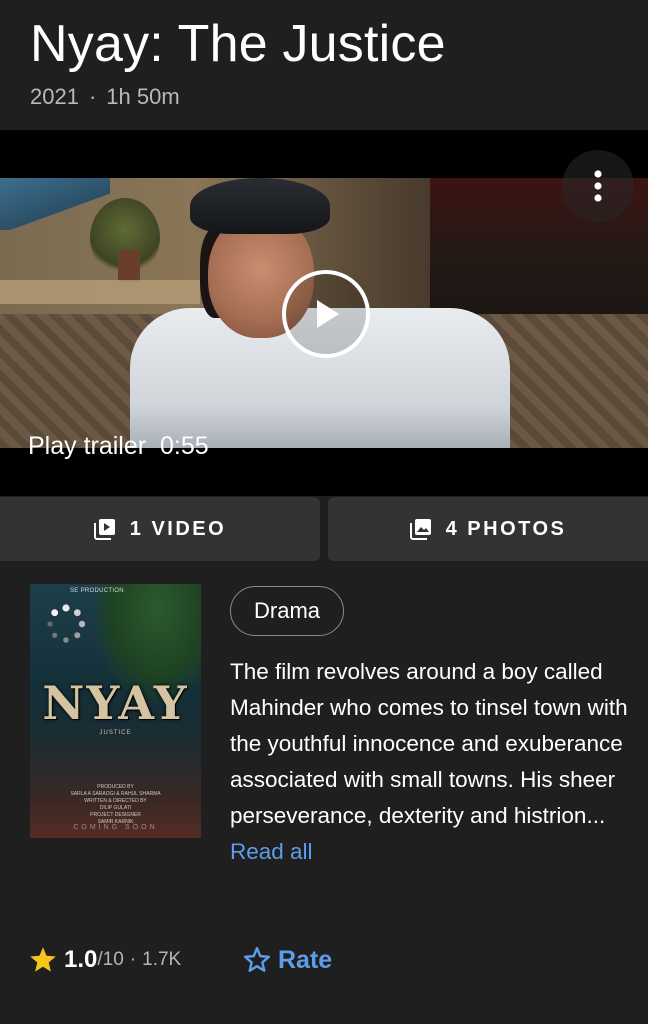  What do you see at coordinates (104, 529) in the screenshot?
I see `video-library-icon` at bounding box center [104, 529].